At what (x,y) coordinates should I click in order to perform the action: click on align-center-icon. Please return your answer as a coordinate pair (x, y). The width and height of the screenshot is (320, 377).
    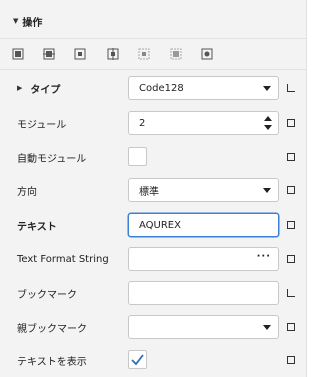
    Looking at the image, I should click on (49, 54).